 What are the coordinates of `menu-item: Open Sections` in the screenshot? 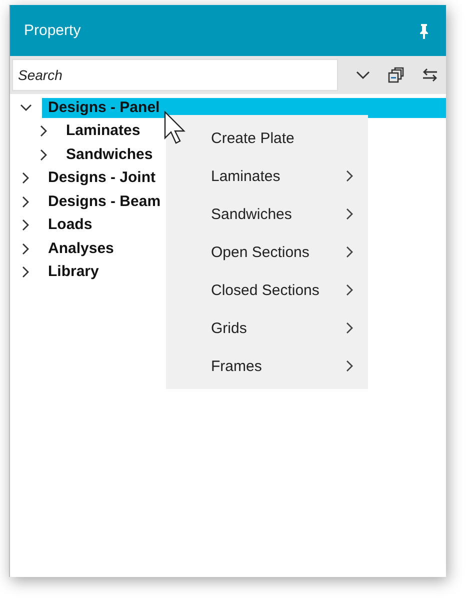 It's located at (267, 252).